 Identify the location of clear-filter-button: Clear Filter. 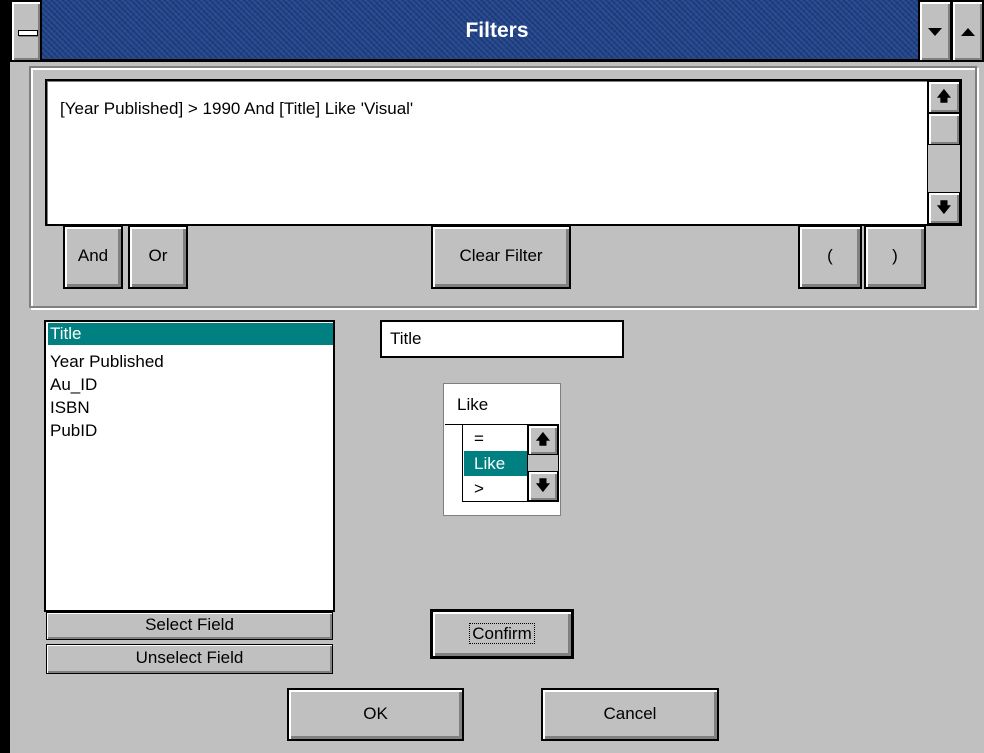
(501, 257).